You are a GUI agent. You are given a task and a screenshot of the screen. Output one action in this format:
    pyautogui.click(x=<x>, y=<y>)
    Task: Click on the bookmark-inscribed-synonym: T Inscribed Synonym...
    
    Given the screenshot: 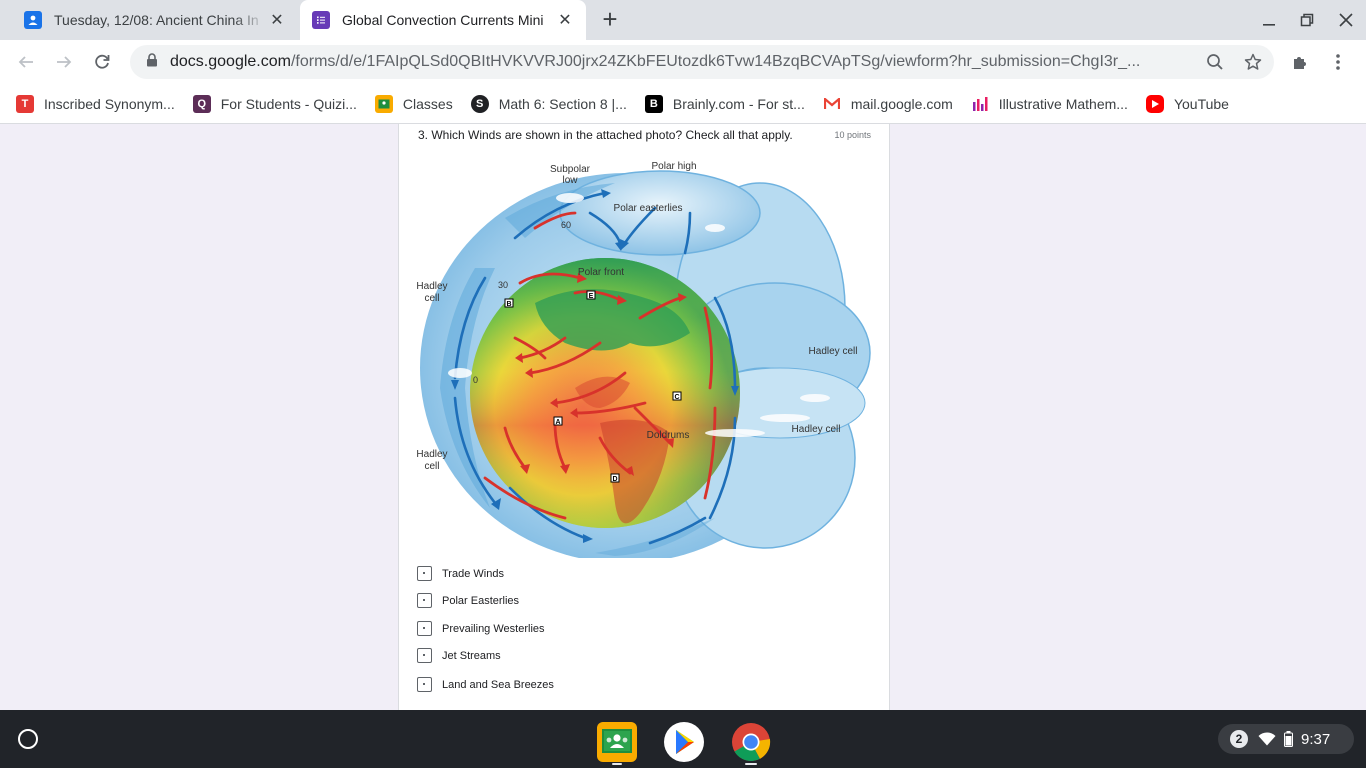 What is the action you would take?
    pyautogui.click(x=95, y=103)
    